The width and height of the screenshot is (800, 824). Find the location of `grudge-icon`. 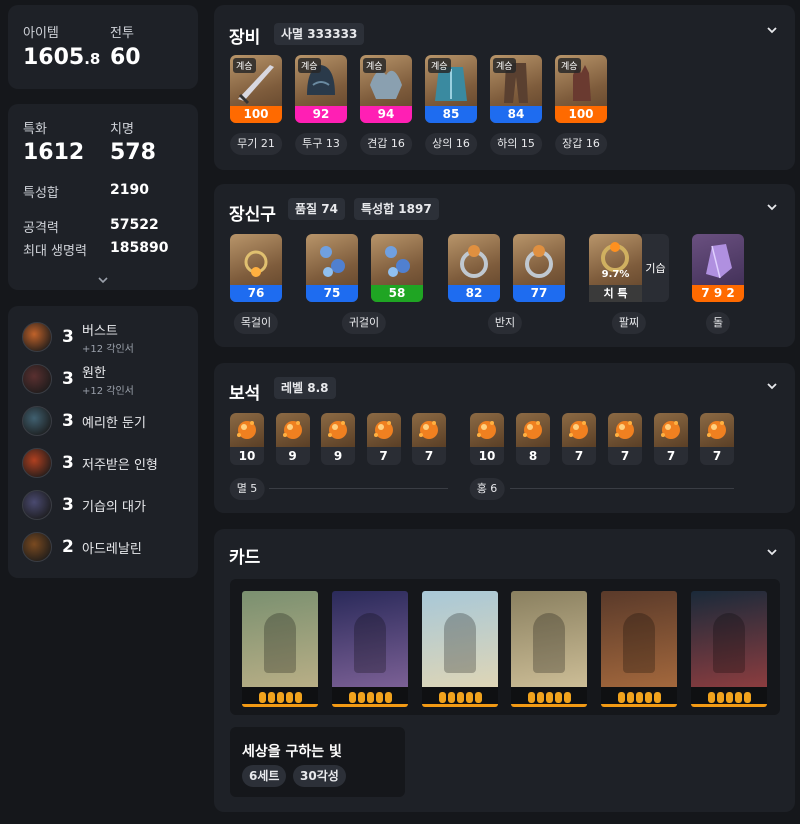

grudge-icon is located at coordinates (37, 379).